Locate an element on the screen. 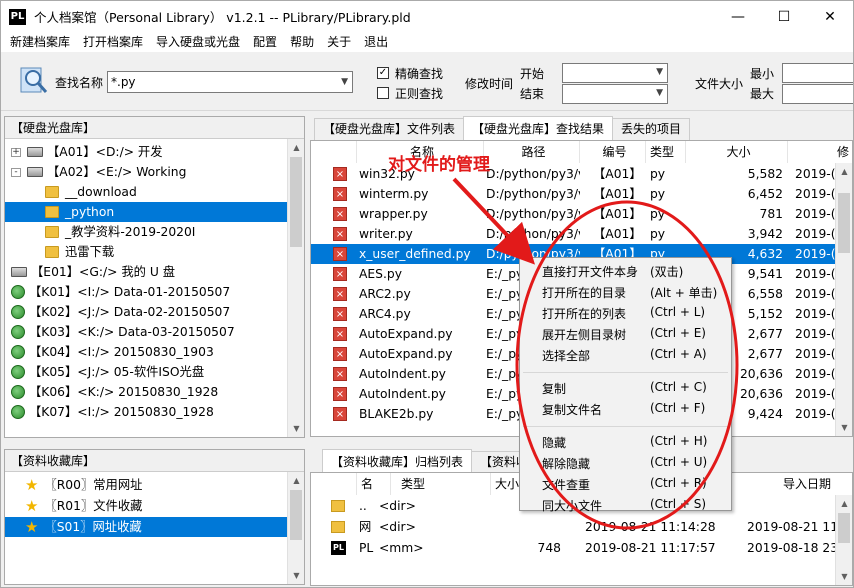 The image size is (854, 588). tree-item: _python is located at coordinates (146, 212).